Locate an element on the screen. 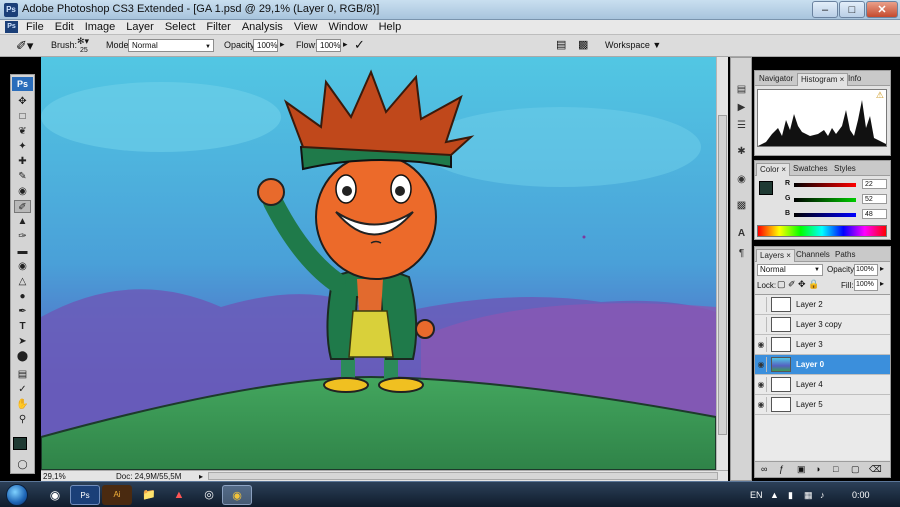 The height and width of the screenshot is (507, 900). media-player-icon: ◉ is located at coordinates (55, 495).